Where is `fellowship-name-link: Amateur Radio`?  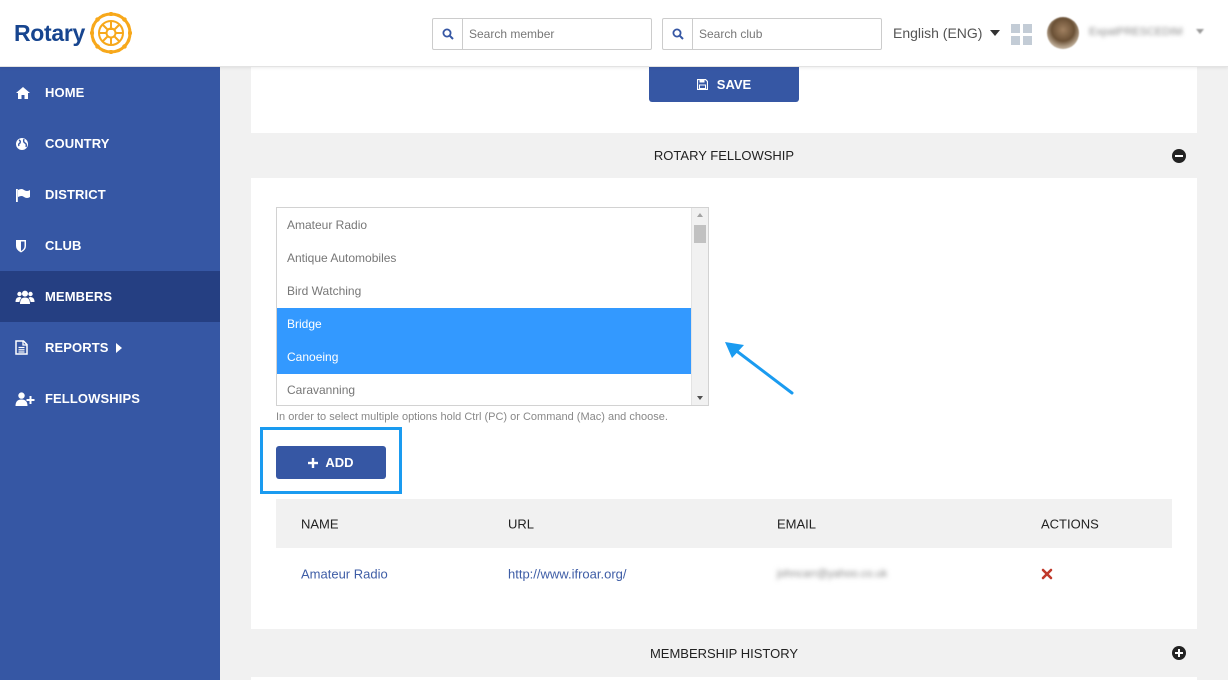
fellowship-name-link: Amateur Radio is located at coordinates (344, 573).